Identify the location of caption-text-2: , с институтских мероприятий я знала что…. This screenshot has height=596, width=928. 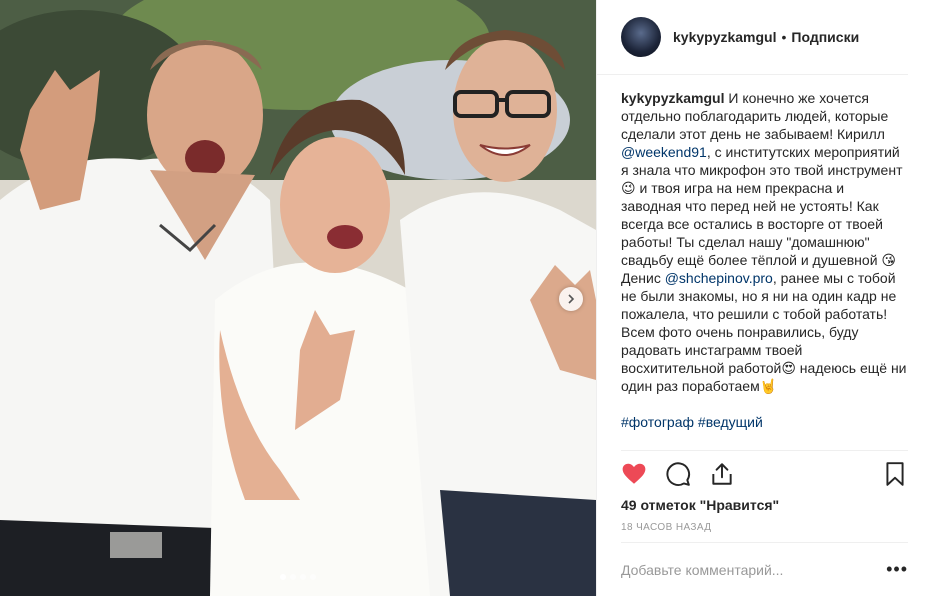
(762, 215).